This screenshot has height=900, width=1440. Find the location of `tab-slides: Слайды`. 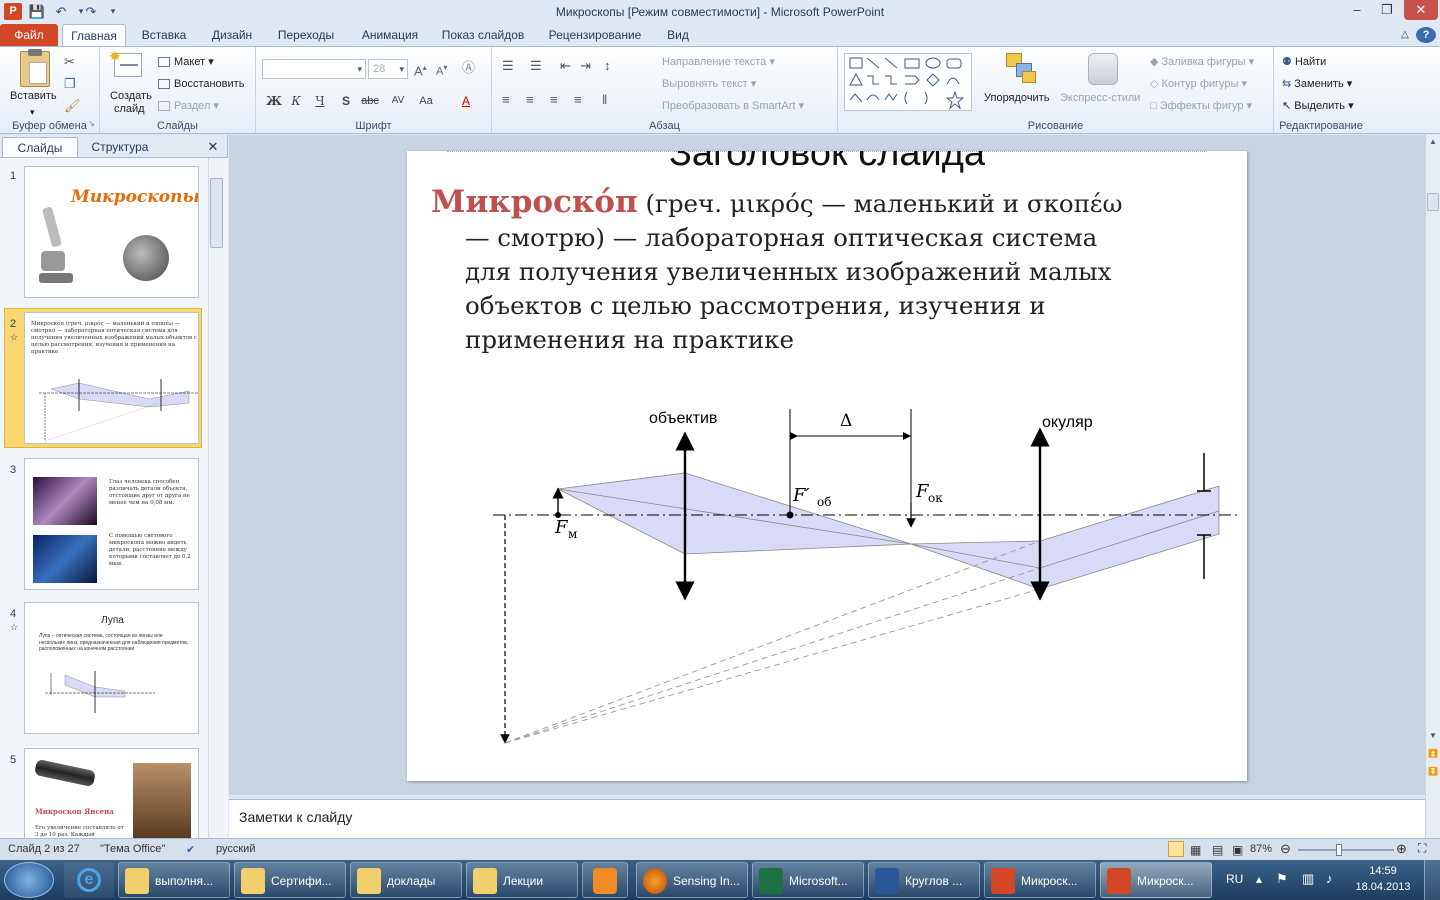

tab-slides: Слайды is located at coordinates (40, 147).